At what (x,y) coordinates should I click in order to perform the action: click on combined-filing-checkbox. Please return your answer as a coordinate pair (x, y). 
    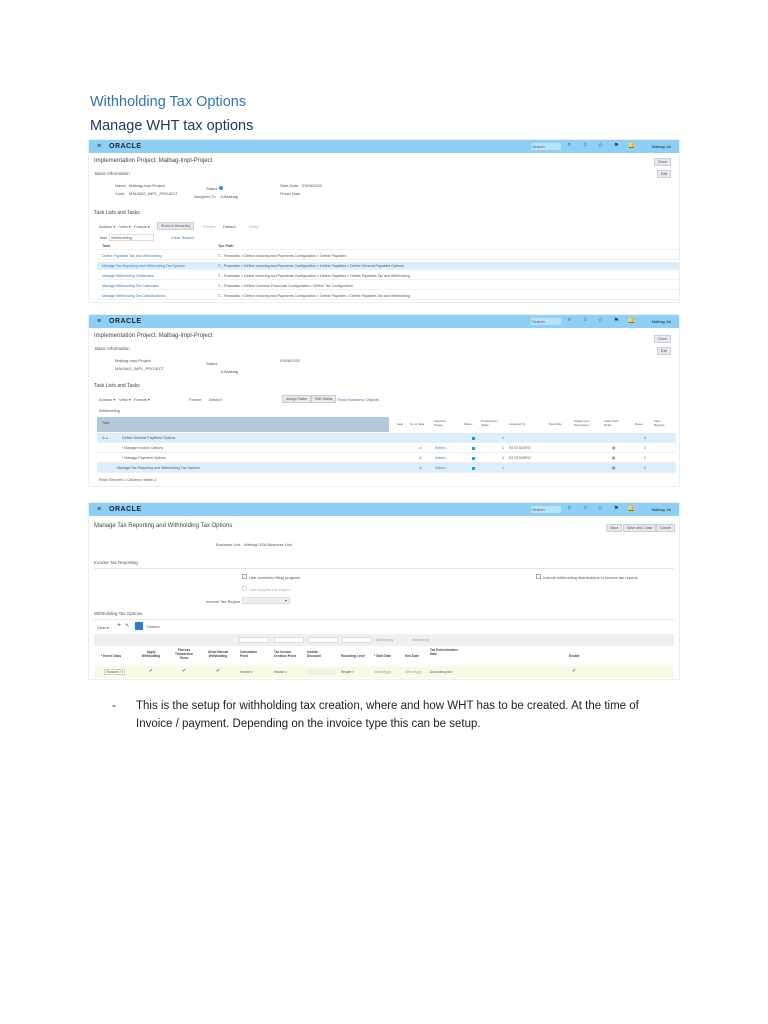
    Looking at the image, I should click on (244, 576).